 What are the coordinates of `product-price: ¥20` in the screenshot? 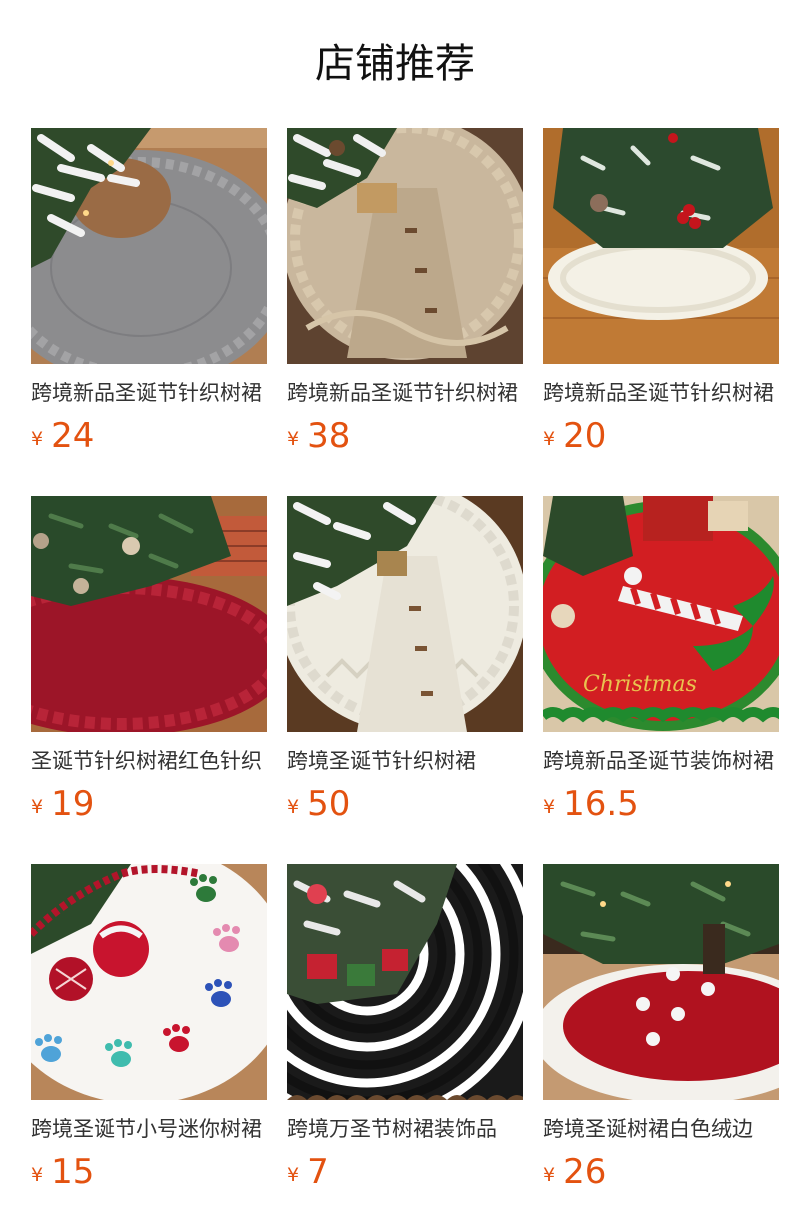 It's located at (574, 436).